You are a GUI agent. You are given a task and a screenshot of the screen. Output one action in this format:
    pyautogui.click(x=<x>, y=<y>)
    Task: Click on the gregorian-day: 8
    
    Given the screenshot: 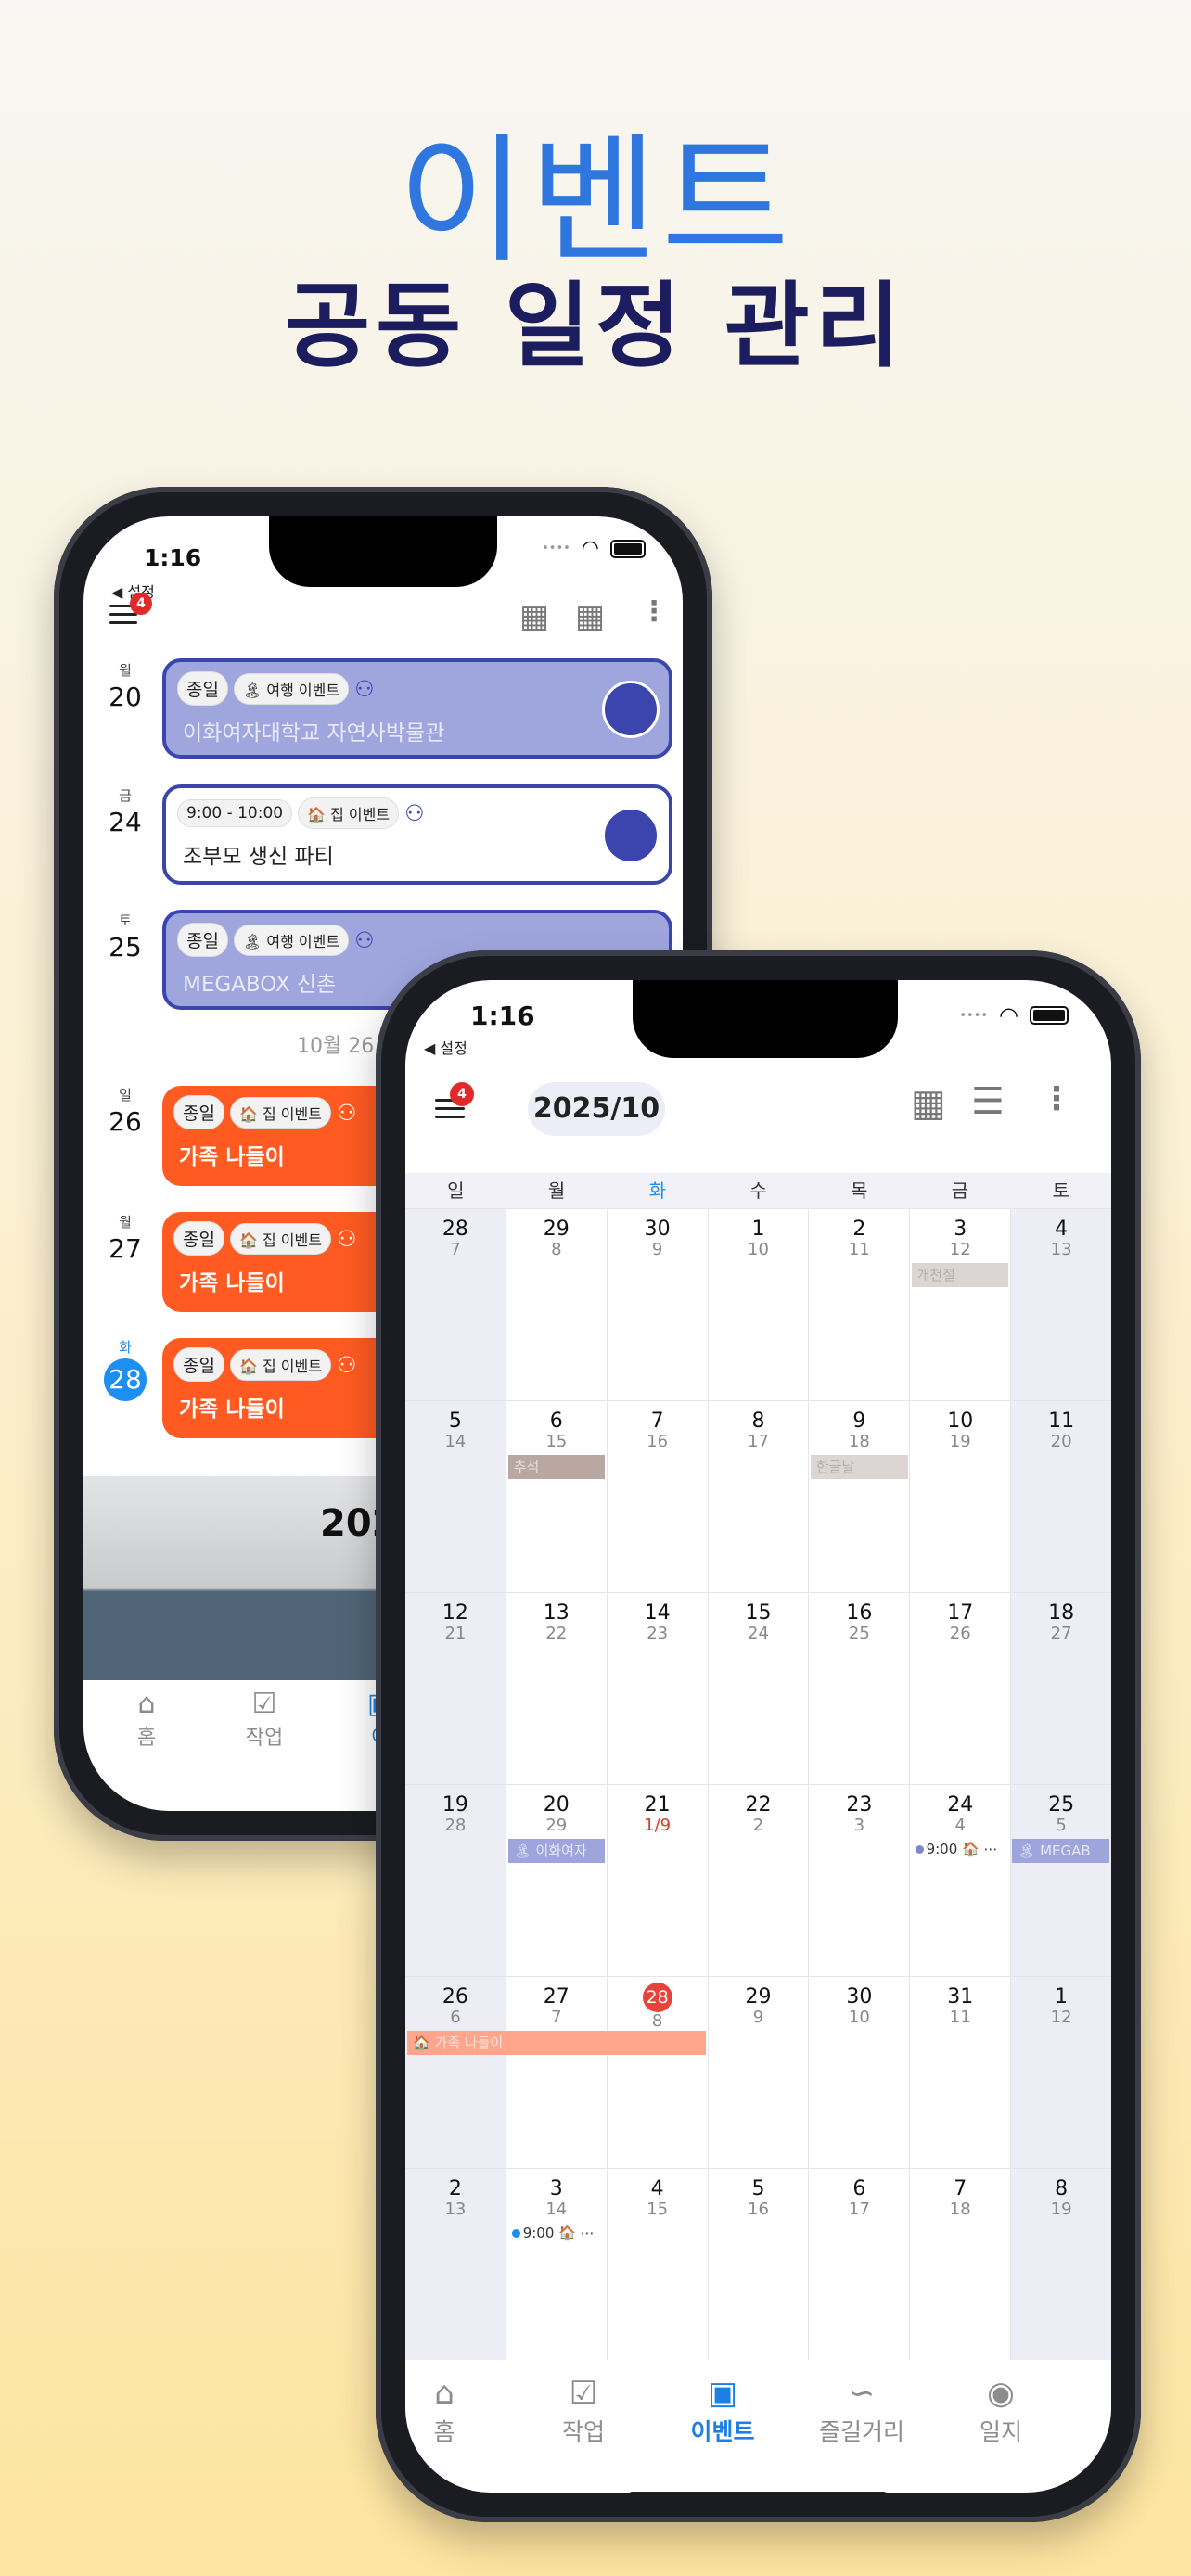 What is the action you would take?
    pyautogui.click(x=758, y=1421)
    